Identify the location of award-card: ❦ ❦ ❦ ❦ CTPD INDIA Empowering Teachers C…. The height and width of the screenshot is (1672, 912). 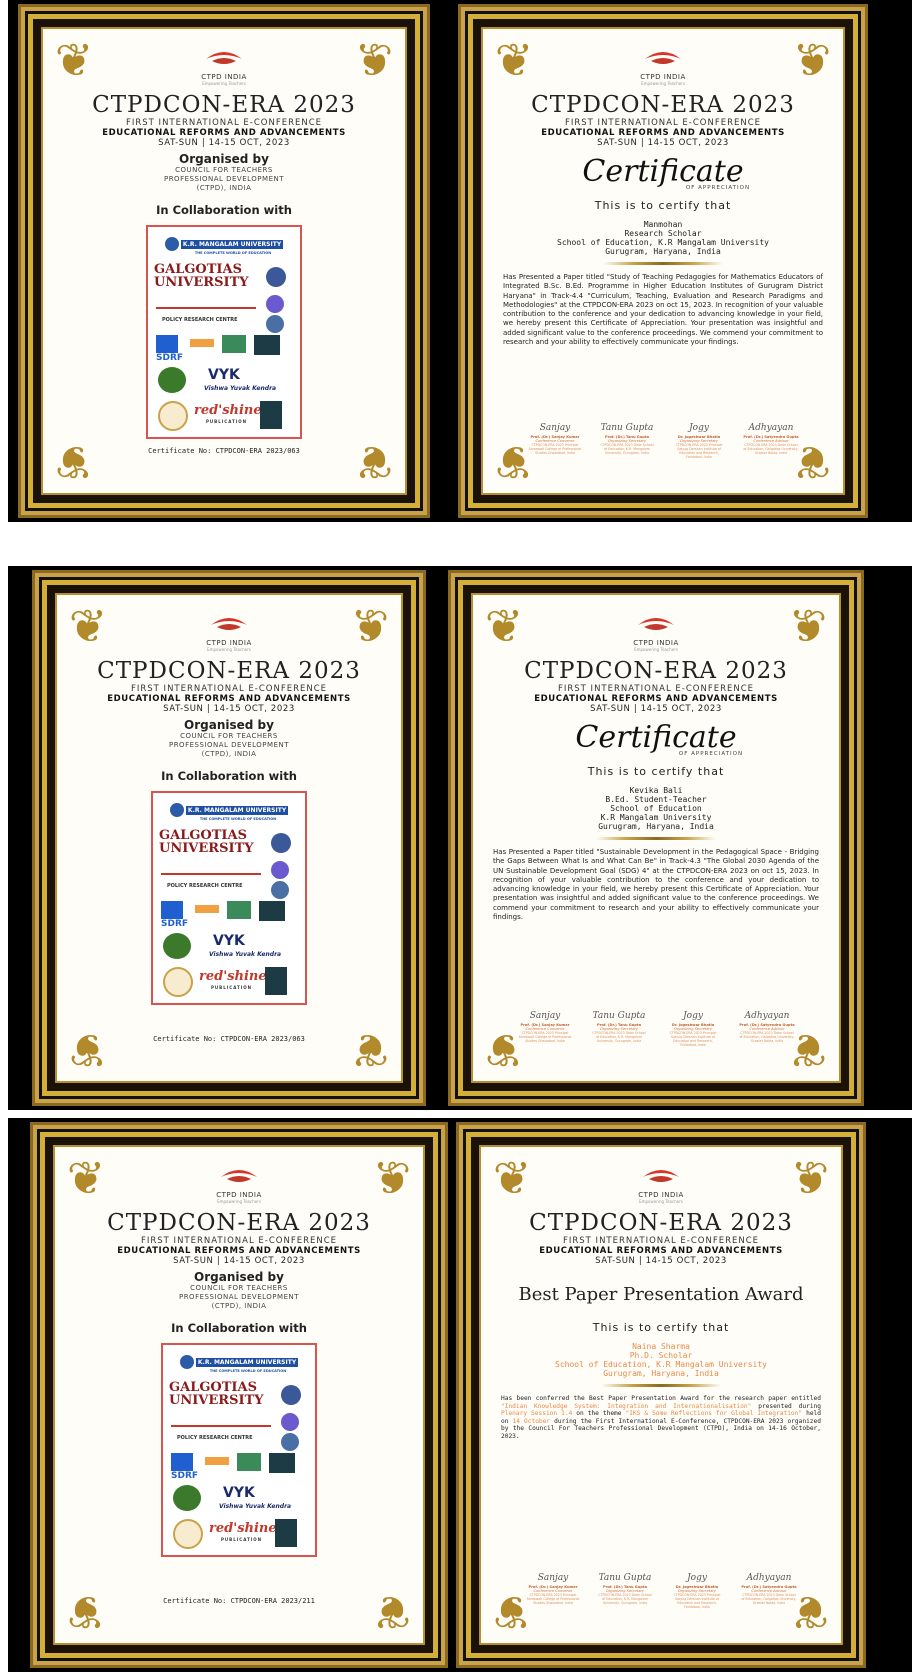
(661, 1395).